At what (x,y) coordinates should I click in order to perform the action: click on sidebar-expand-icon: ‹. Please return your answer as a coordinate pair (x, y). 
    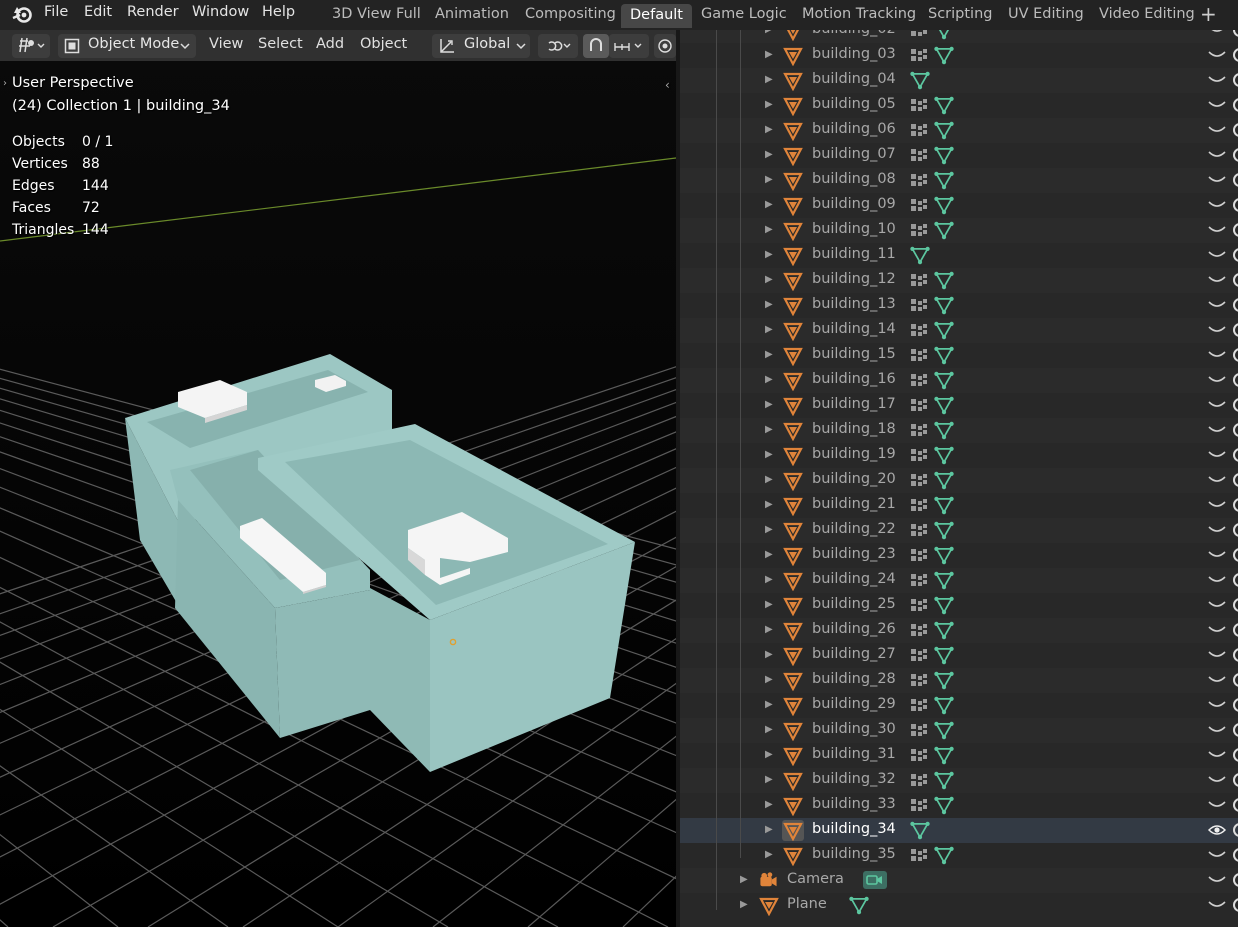
    Looking at the image, I should click on (667, 85).